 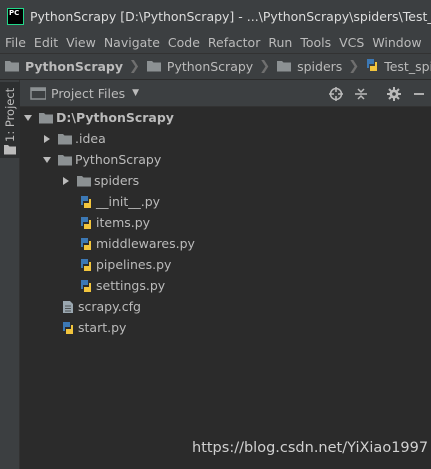 What do you see at coordinates (10, 274) in the screenshot?
I see `tool-window-strip: 1: Project` at bounding box center [10, 274].